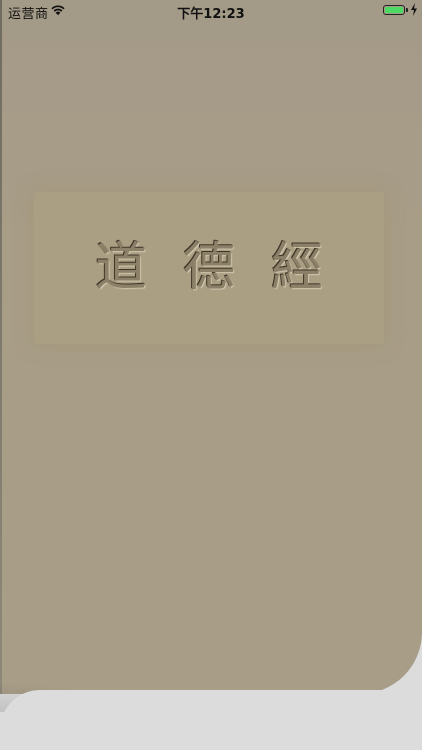 This screenshot has height=750, width=422. What do you see at coordinates (211, 720) in the screenshot?
I see `bottom-background` at bounding box center [211, 720].